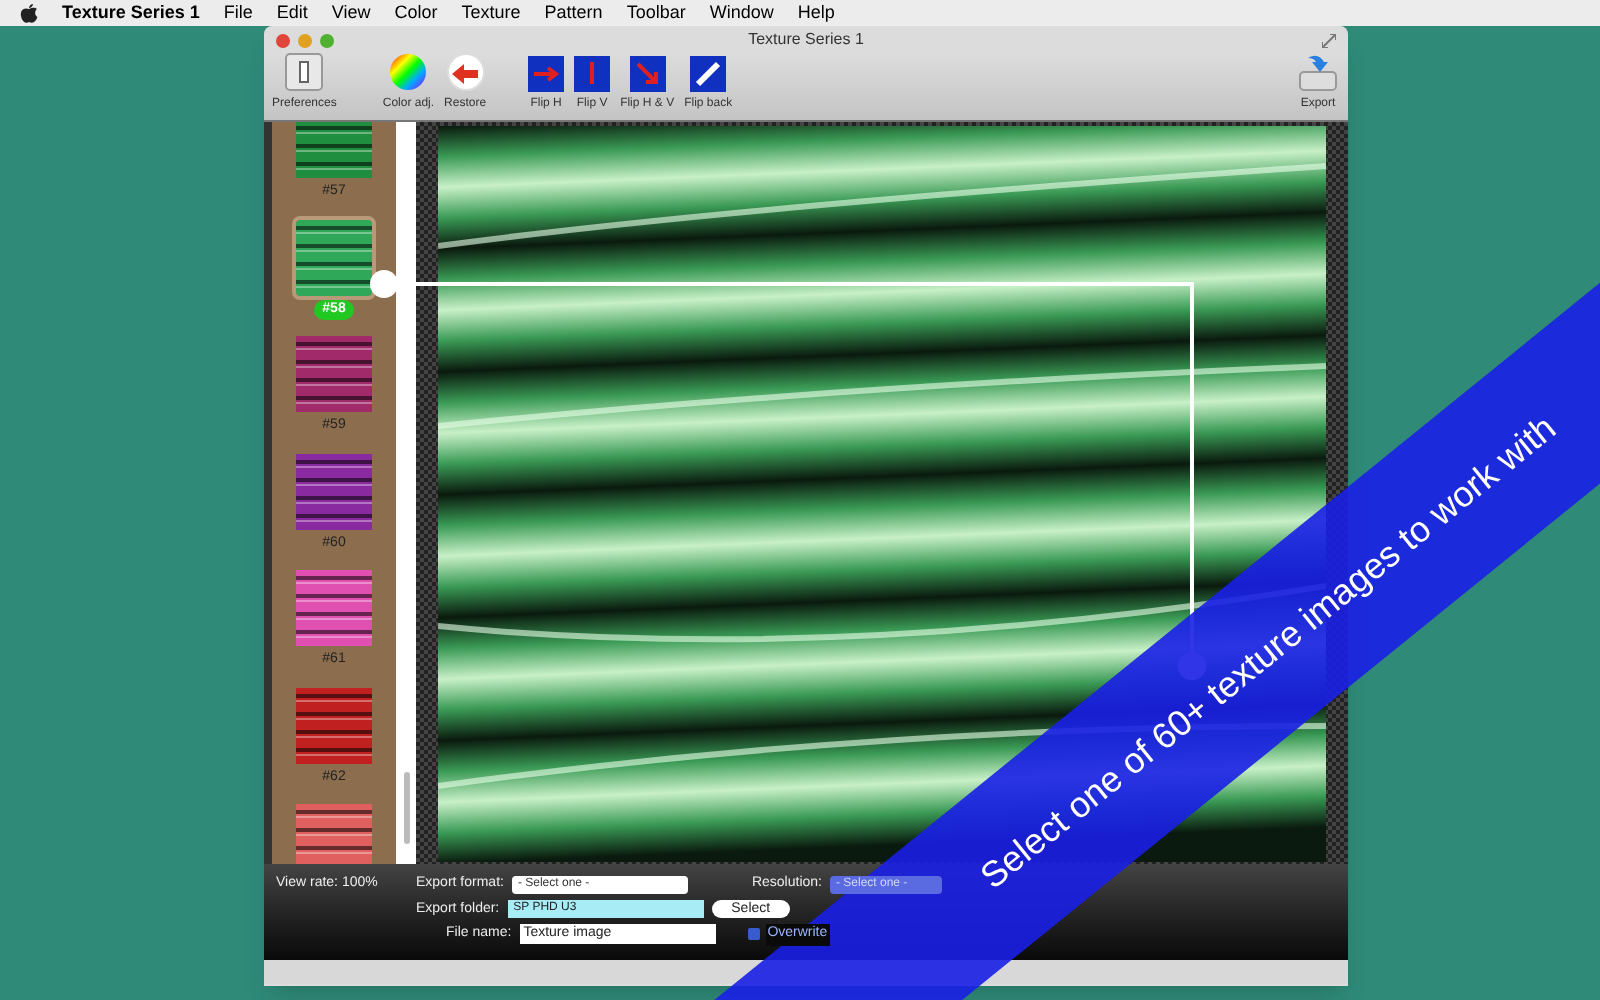 Image resolution: width=1600 pixels, height=1000 pixels. What do you see at coordinates (304, 72) in the screenshot?
I see `switch-icon` at bounding box center [304, 72].